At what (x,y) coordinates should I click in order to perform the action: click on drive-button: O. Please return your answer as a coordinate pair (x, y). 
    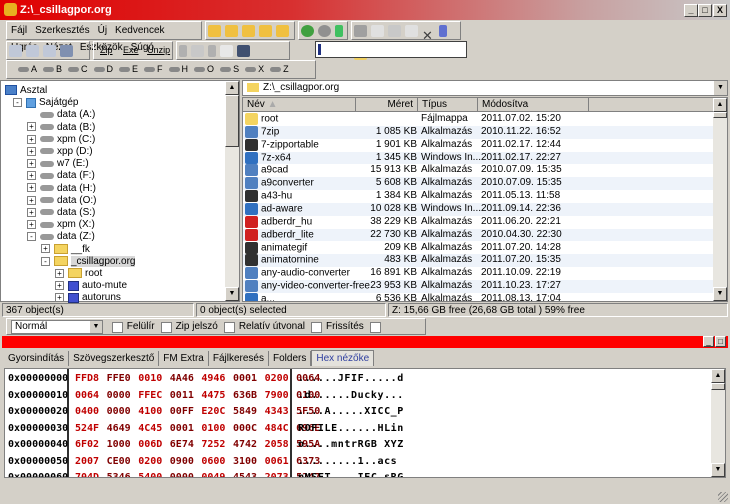
    Looking at the image, I should click on (204, 69).